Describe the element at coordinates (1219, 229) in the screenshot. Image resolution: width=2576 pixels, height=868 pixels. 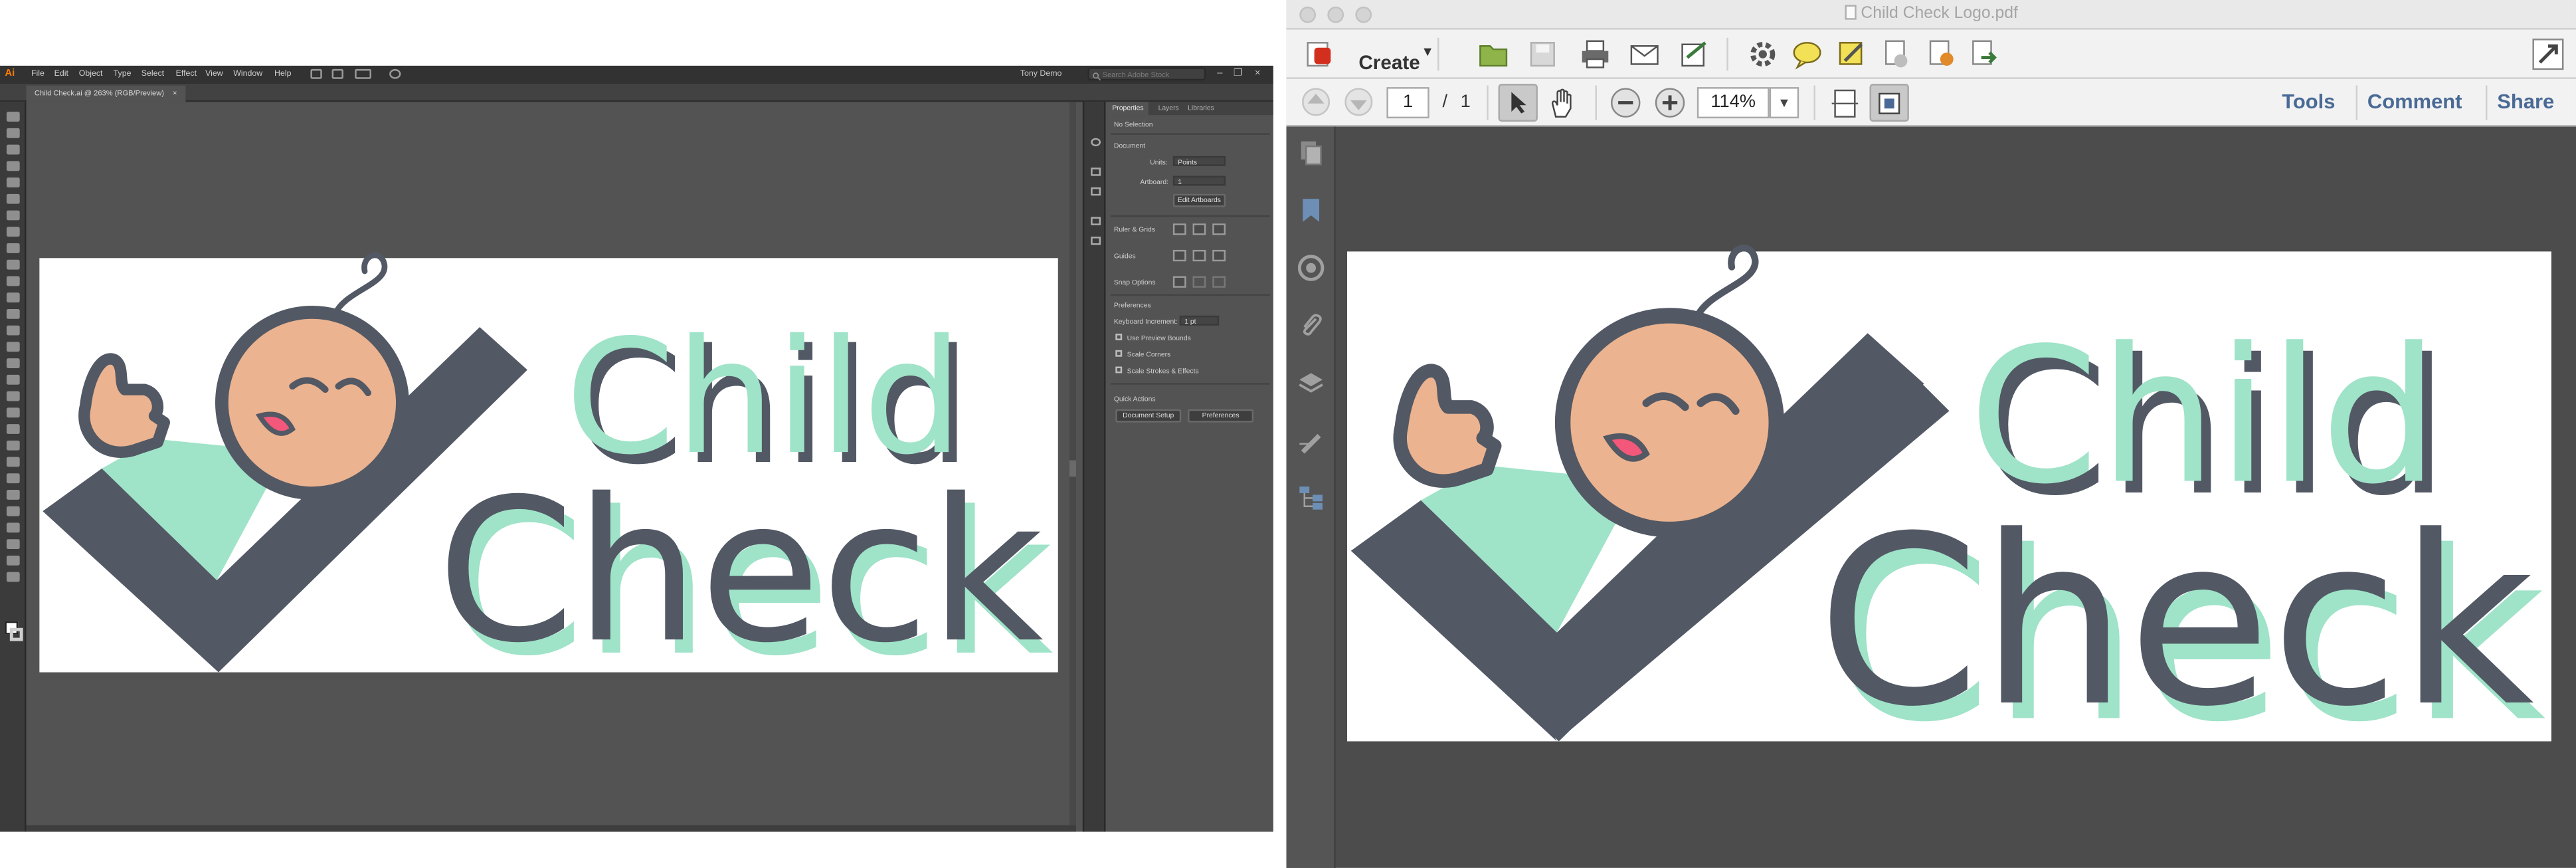
I see `transparency-grid-icon` at that location.